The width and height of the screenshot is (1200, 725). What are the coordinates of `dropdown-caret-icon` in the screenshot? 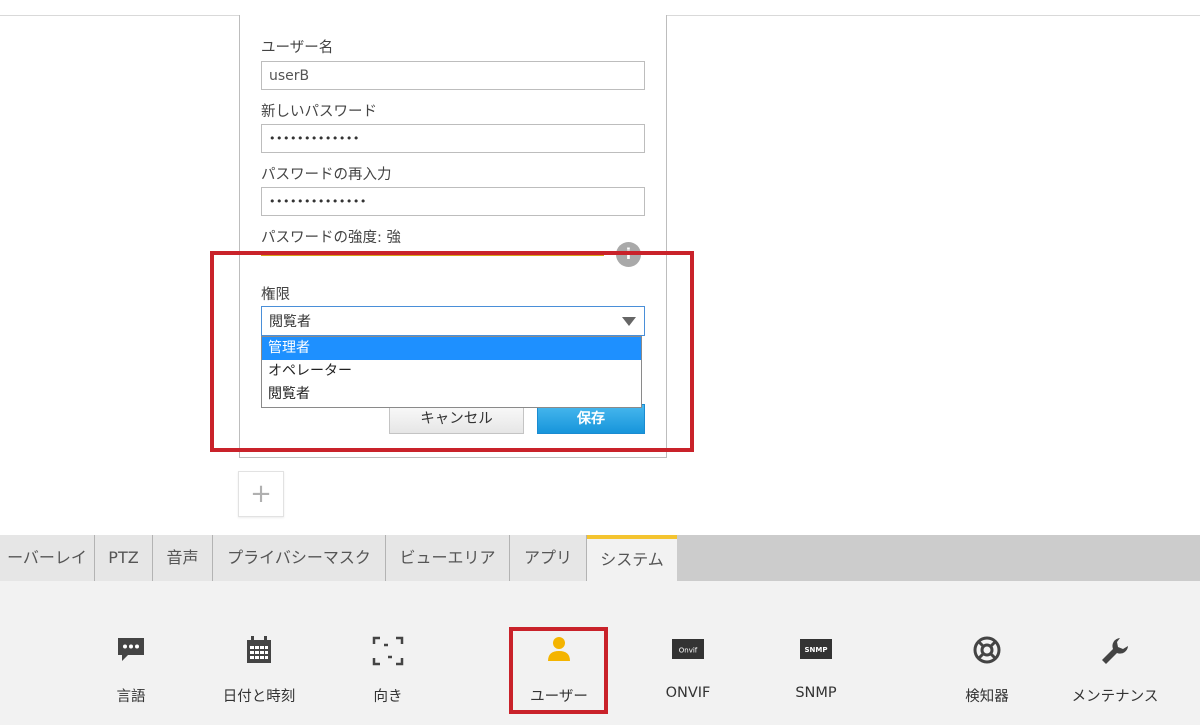 It's located at (629, 321).